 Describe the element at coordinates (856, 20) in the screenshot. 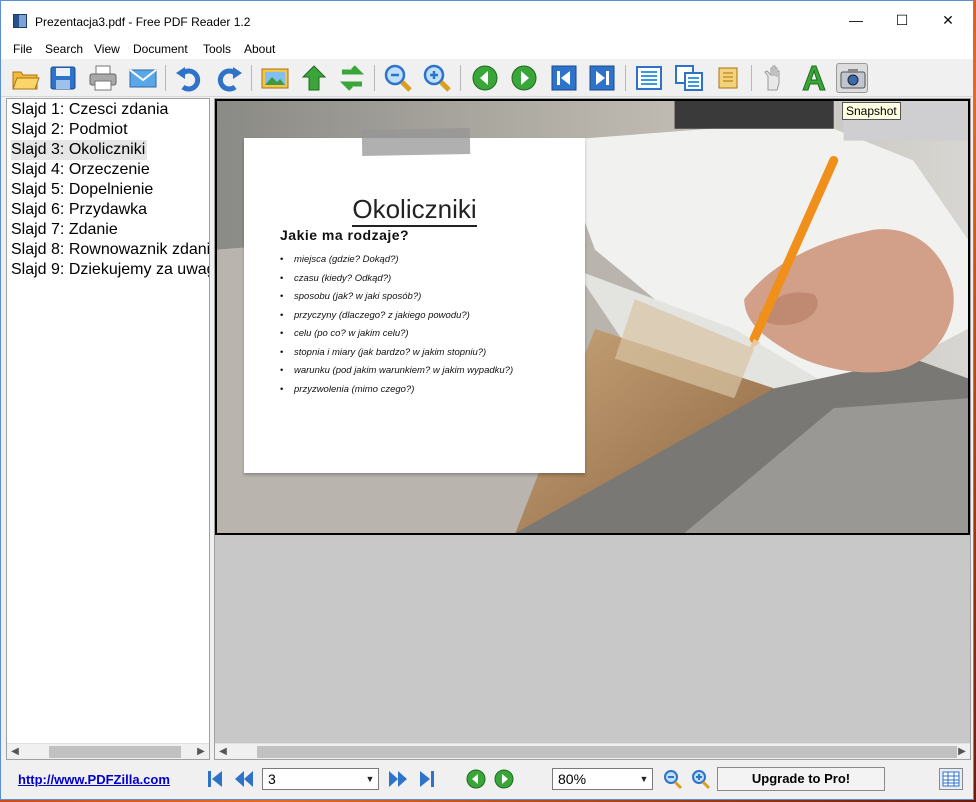

I see `minimize-button: —` at that location.